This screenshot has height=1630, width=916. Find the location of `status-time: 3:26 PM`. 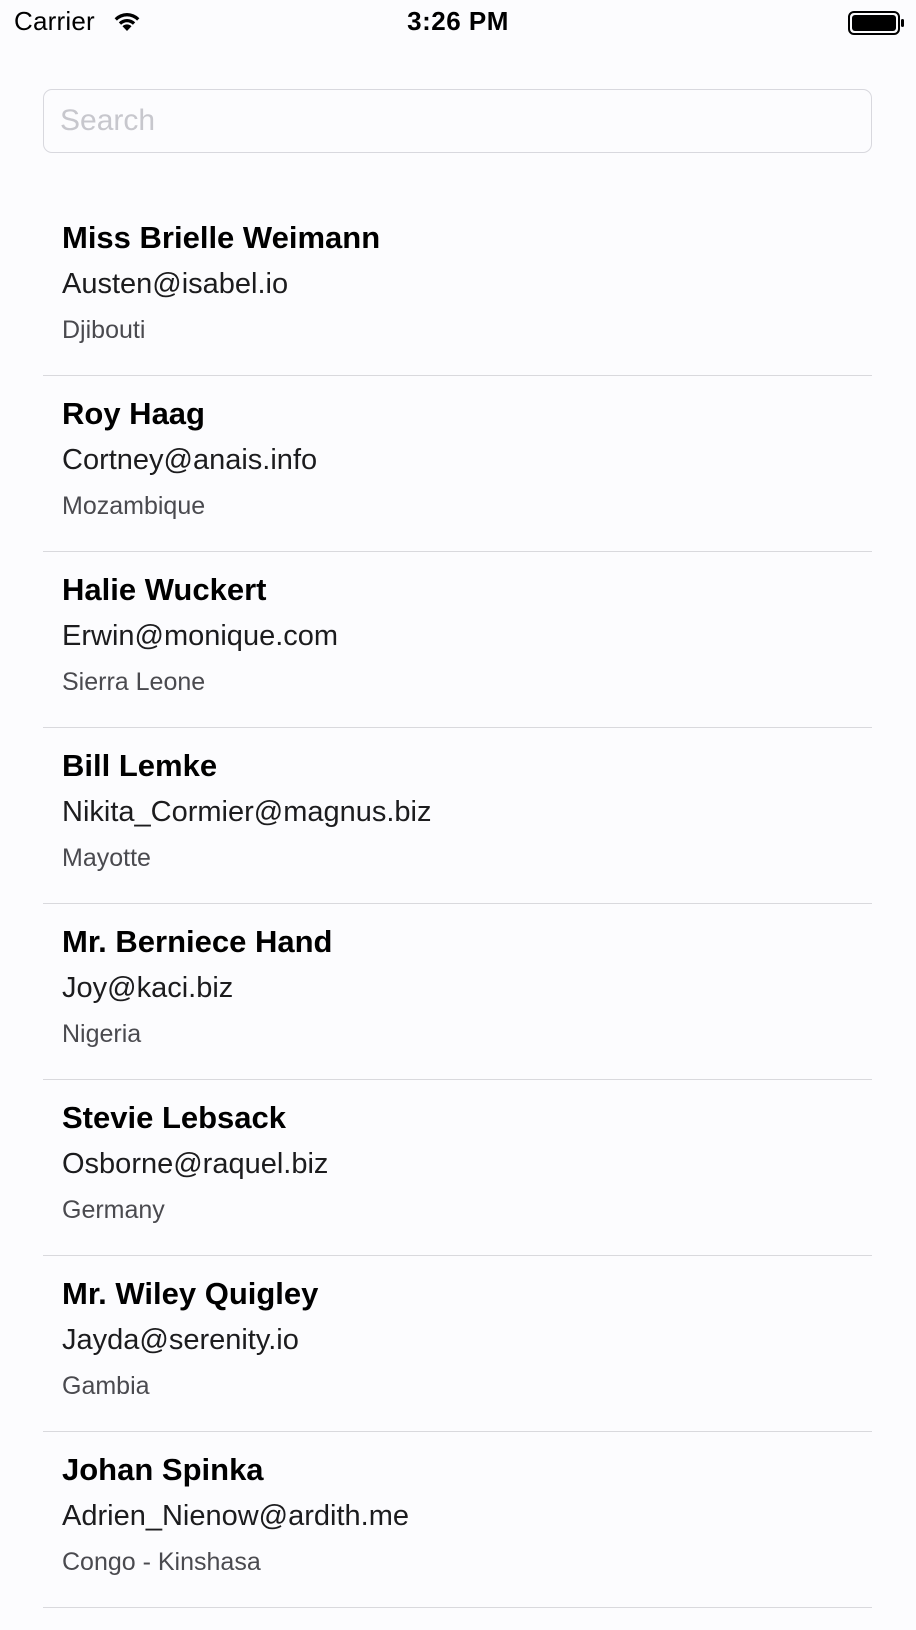

status-time: 3:26 PM is located at coordinates (458, 21).